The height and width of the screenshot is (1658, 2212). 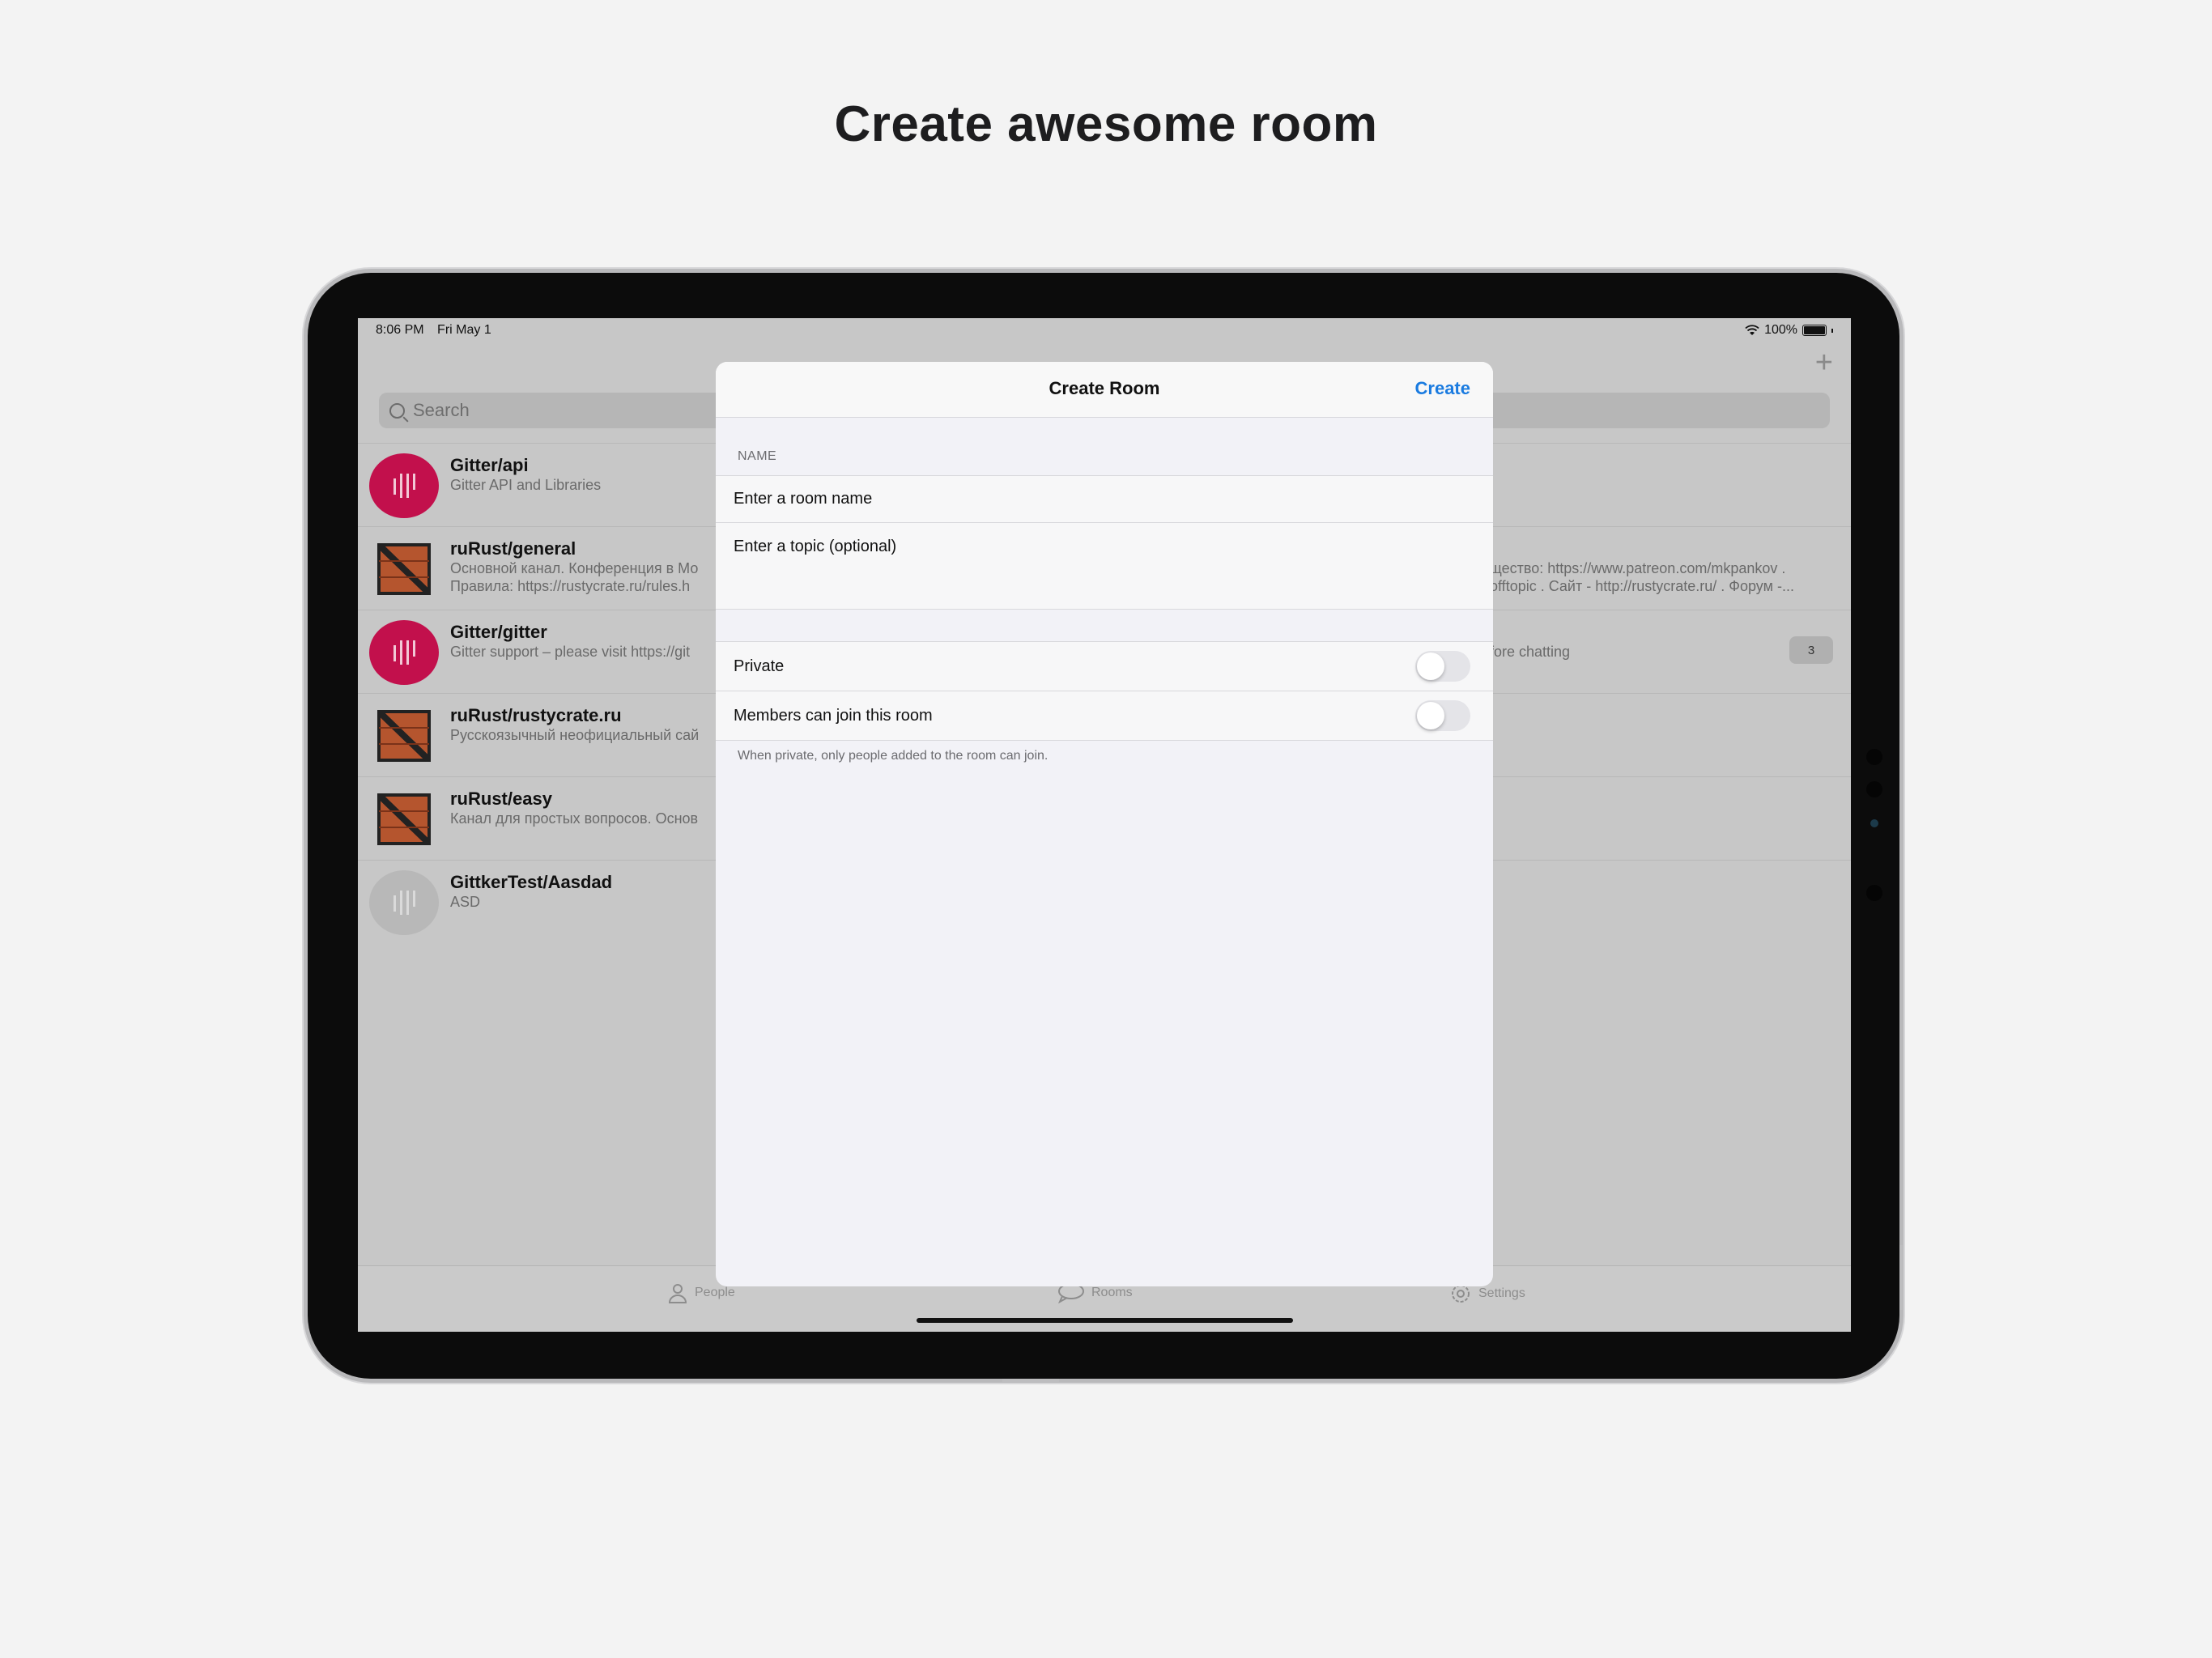 I want to click on room-title: ruRust/rustycrate.ru, so click(x=536, y=715).